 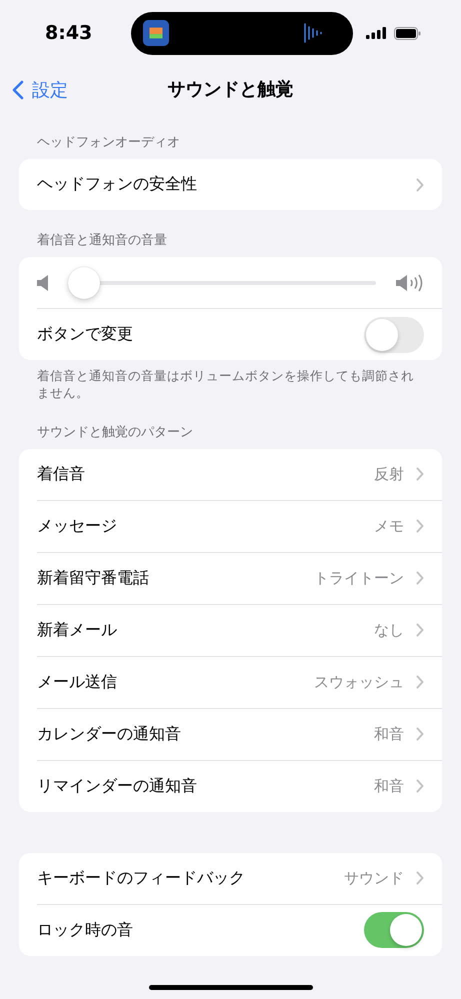 I want to click on status-time: 8:43, so click(x=69, y=33).